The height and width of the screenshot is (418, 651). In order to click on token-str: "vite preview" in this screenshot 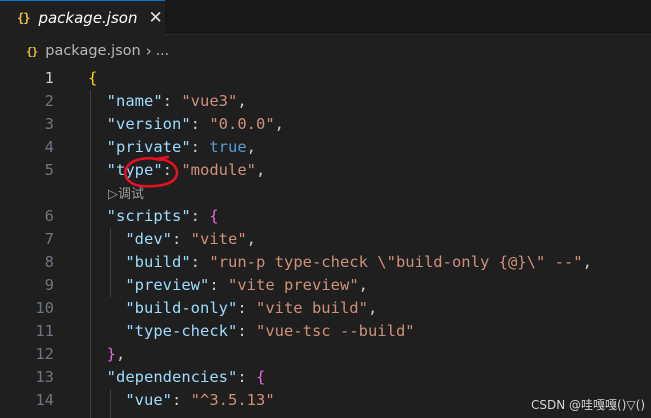, I will do `click(293, 285)`.